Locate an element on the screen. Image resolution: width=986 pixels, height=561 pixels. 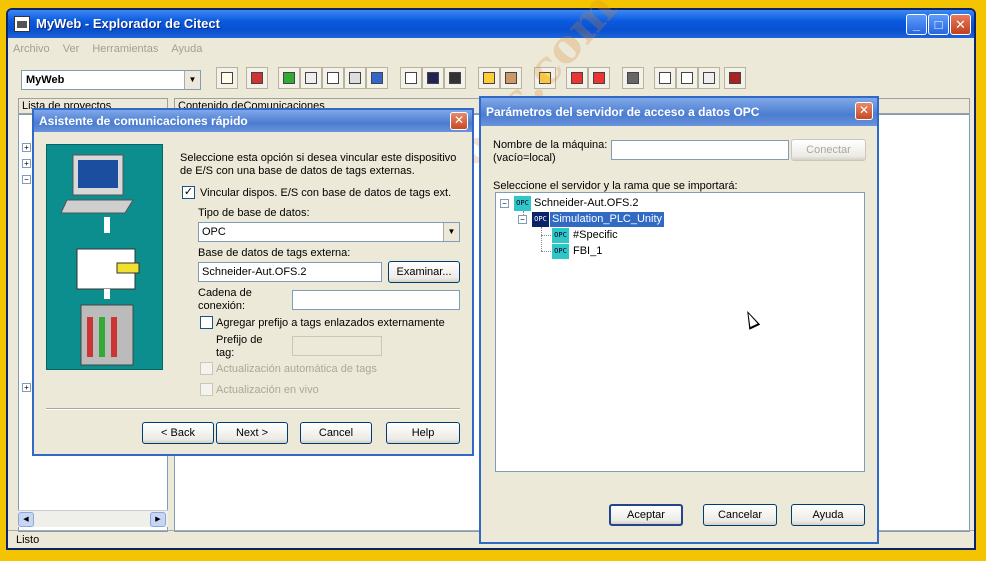
list-tool-icon is located at coordinates (709, 78).